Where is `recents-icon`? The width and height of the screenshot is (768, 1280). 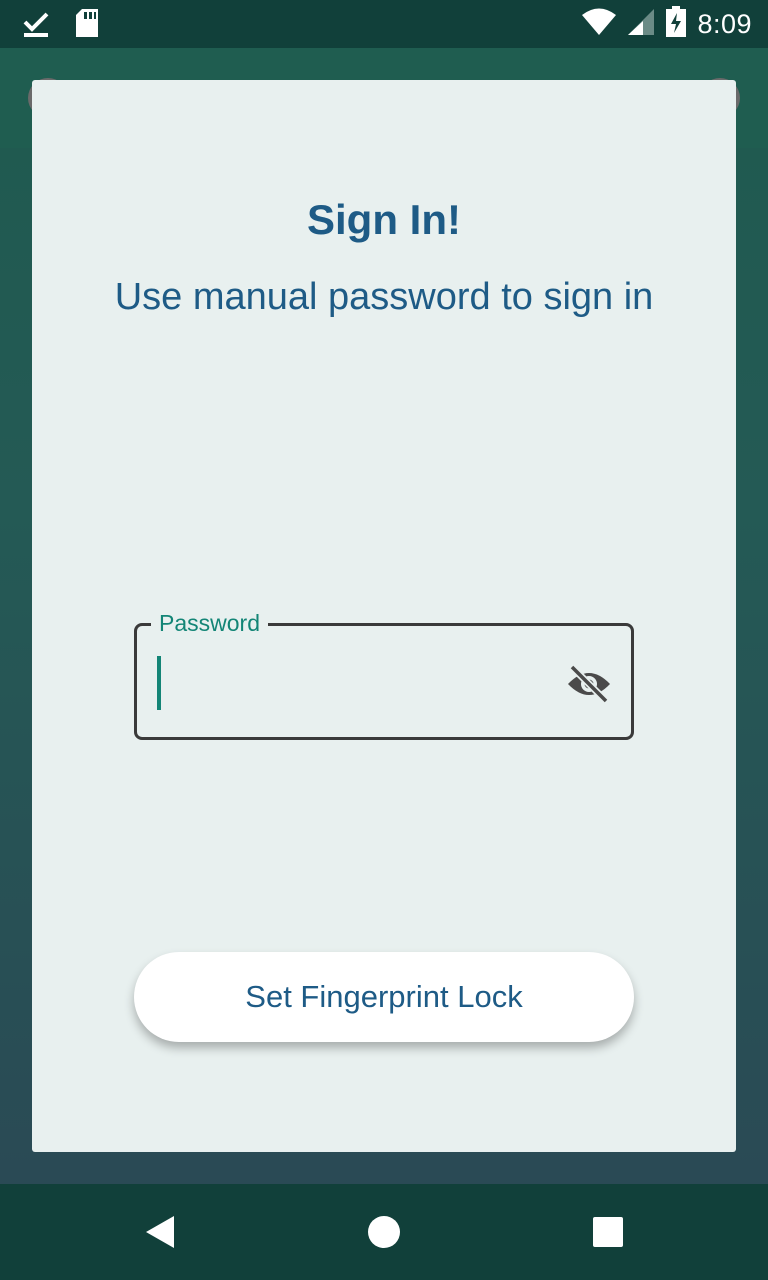 recents-icon is located at coordinates (608, 1232).